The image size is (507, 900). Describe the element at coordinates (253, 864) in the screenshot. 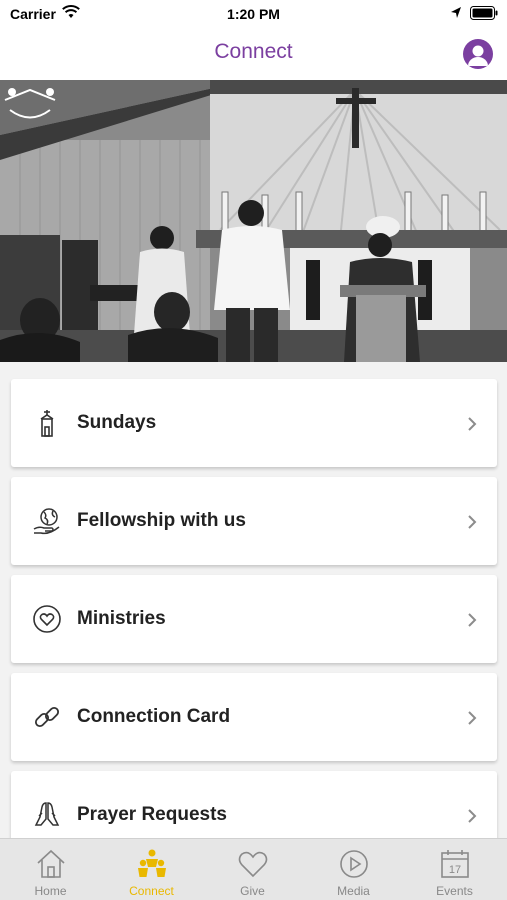

I see `heart-icon` at that location.